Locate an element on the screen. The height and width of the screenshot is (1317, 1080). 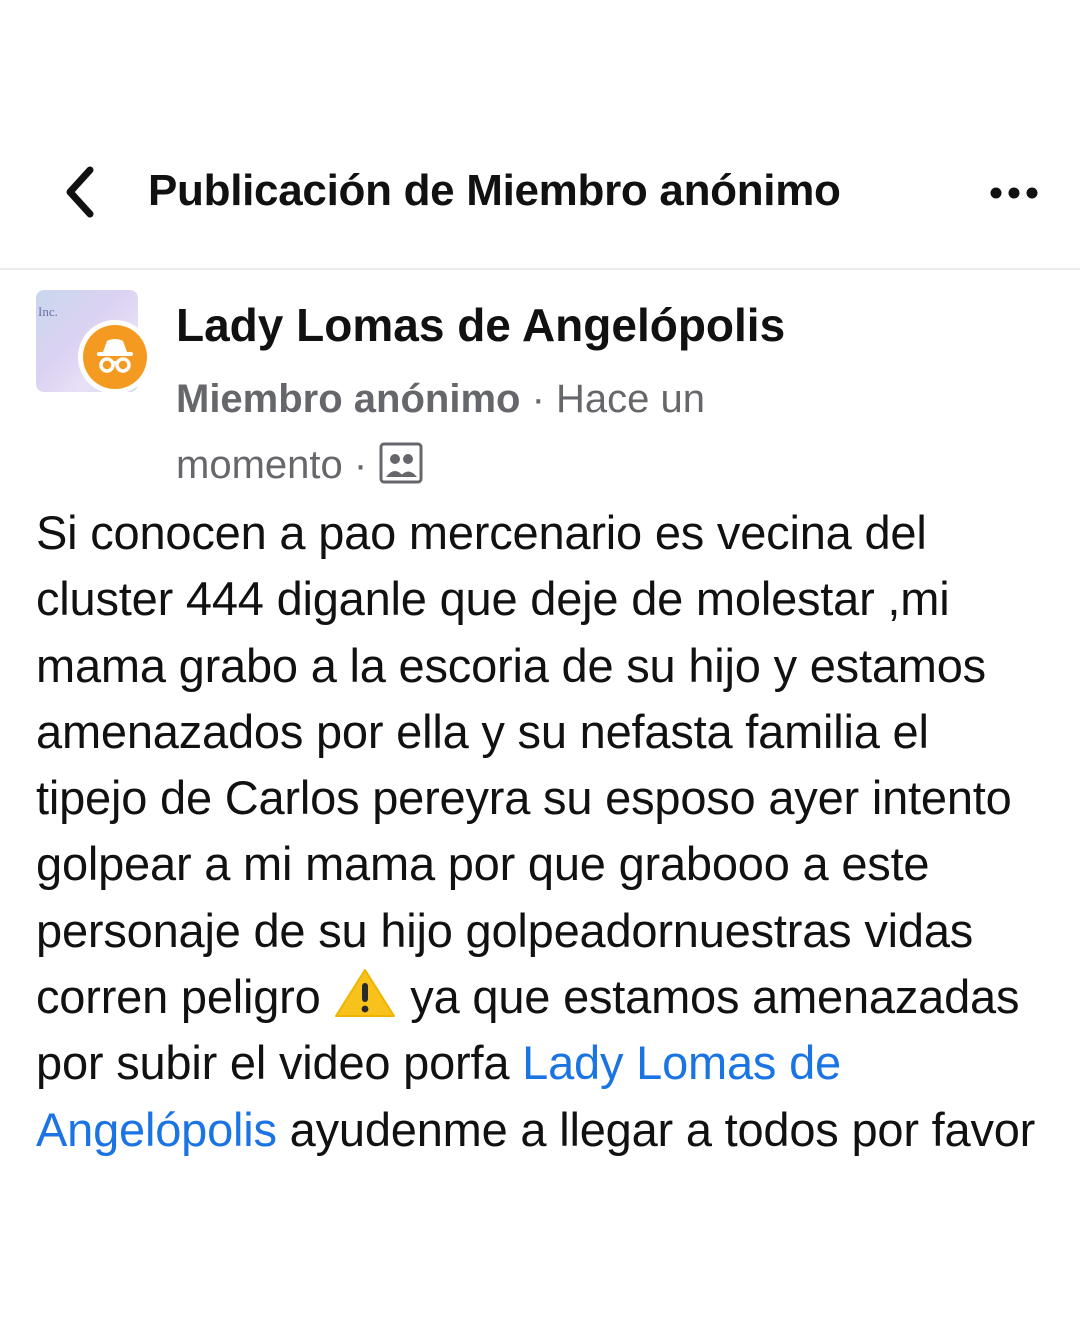
warning-emoji is located at coordinates (365, 993).